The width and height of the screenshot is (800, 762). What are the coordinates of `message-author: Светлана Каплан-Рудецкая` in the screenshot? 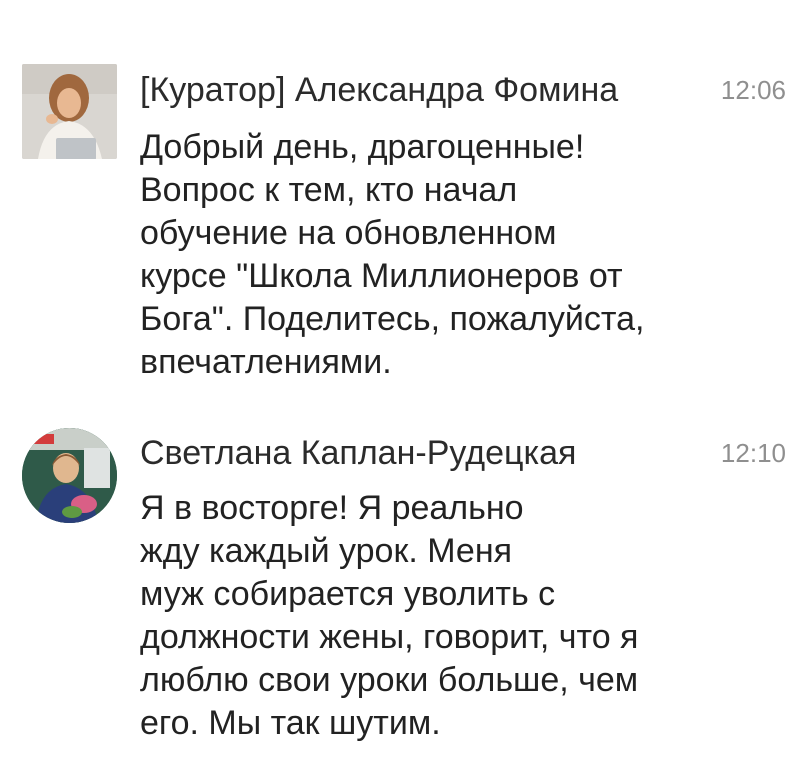 It's located at (358, 453).